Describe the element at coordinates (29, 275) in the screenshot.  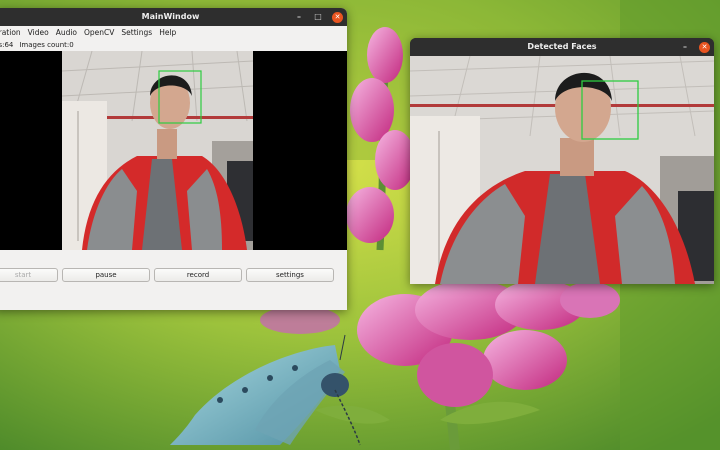
I see `start-button: start` at that location.